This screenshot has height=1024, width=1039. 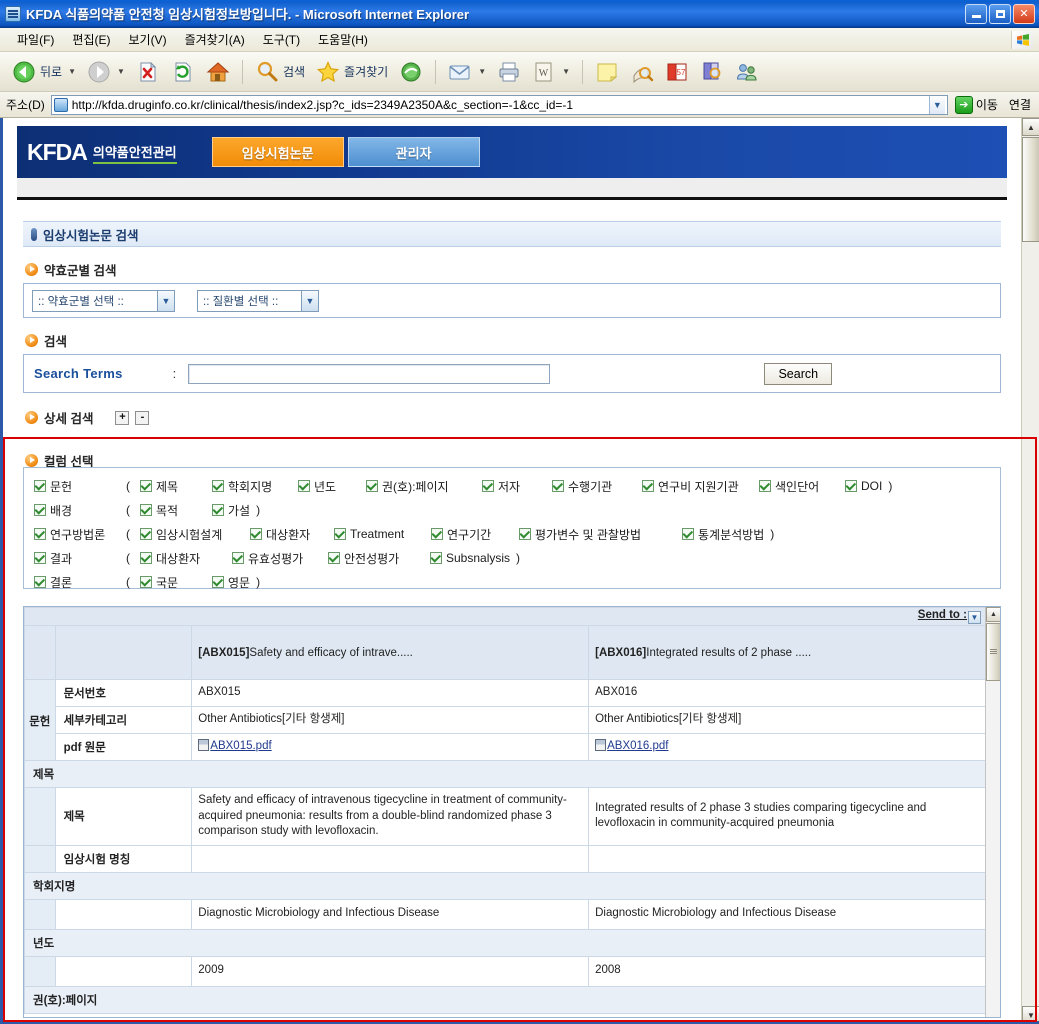 I want to click on column-checkbox-english: 영문, so click(x=231, y=582).